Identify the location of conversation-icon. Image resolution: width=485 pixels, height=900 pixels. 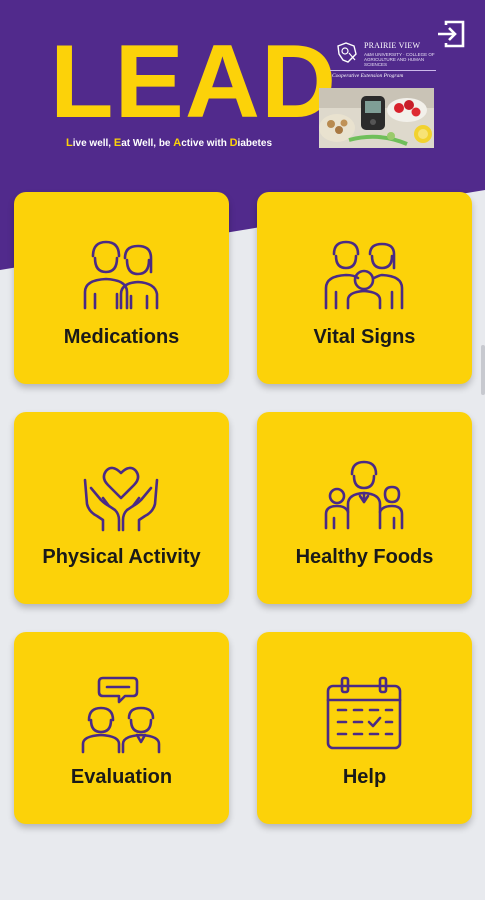
(121, 715).